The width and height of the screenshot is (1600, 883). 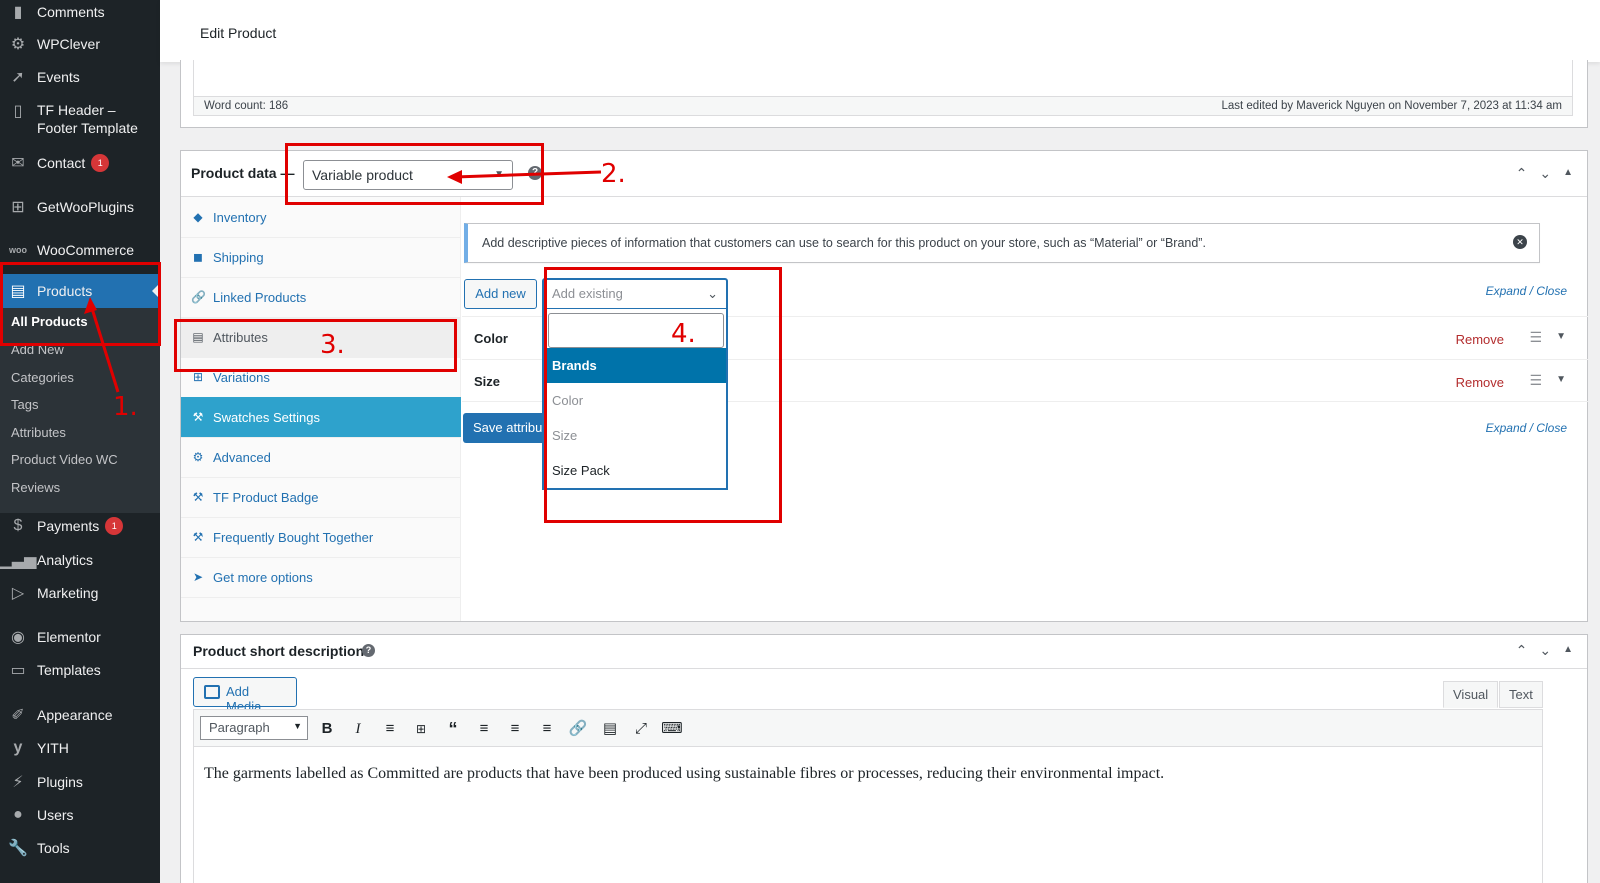 What do you see at coordinates (212, 692) in the screenshot?
I see `media-icon` at bounding box center [212, 692].